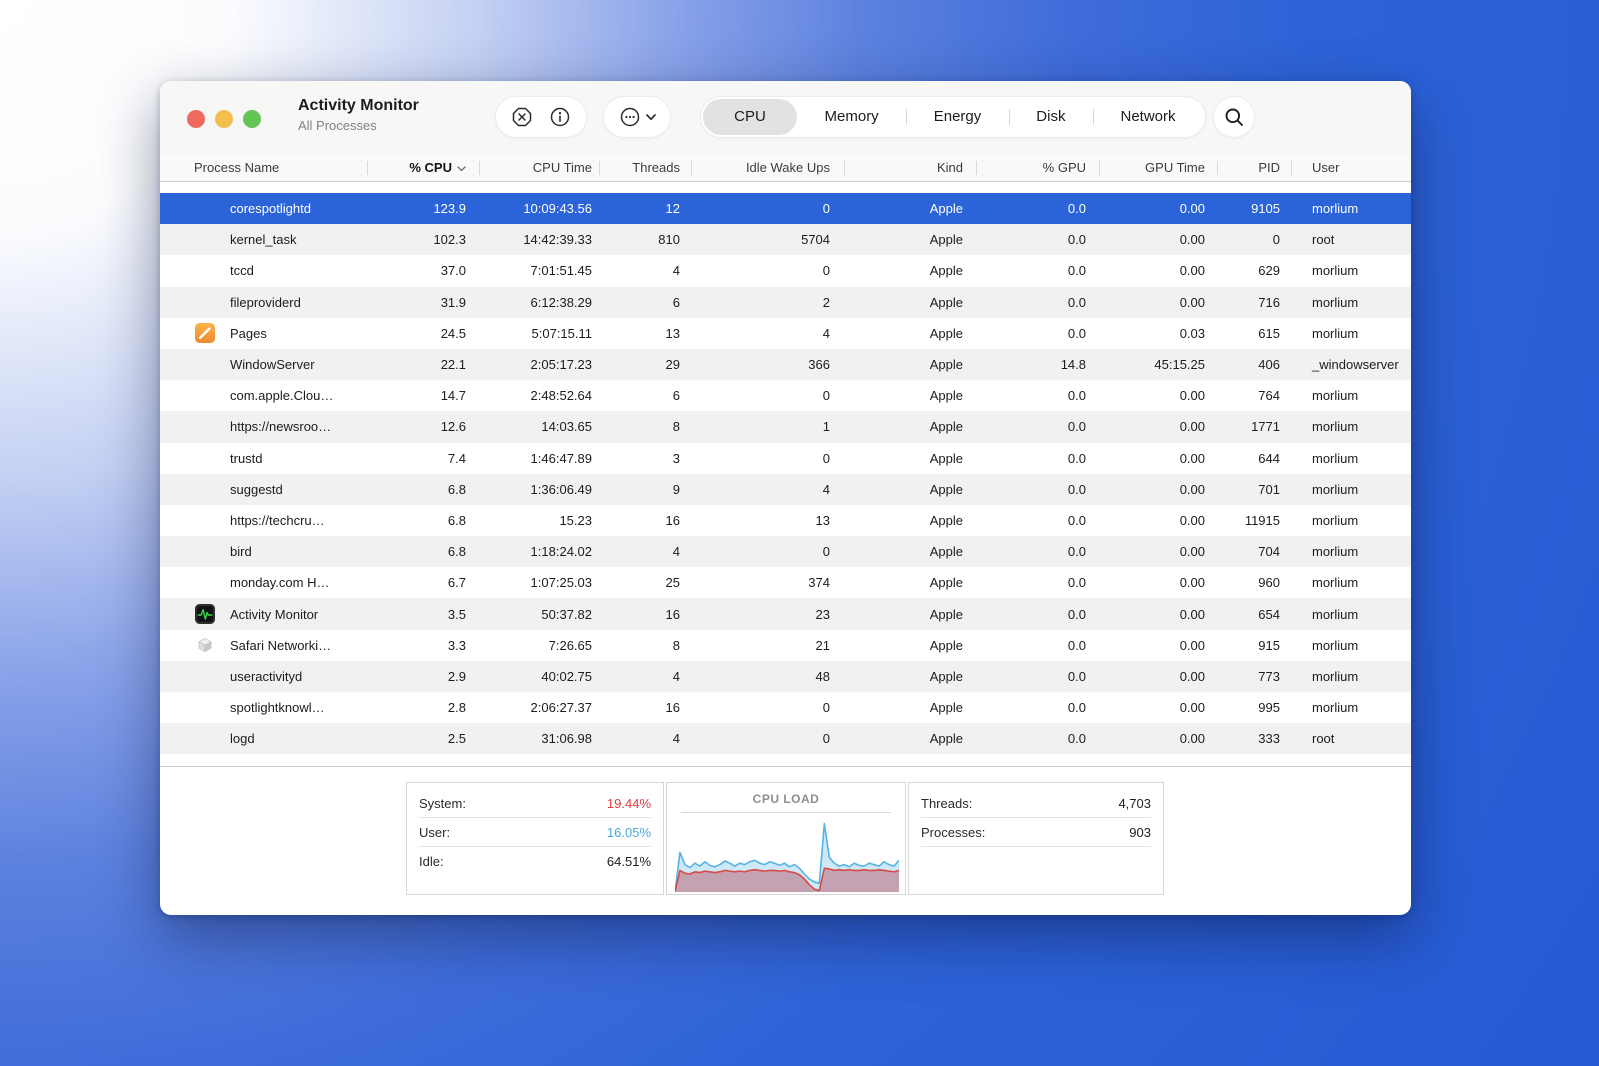 The width and height of the screenshot is (1599, 1066). I want to click on cell-cpu_time: 5:07:15.11, so click(561, 333).